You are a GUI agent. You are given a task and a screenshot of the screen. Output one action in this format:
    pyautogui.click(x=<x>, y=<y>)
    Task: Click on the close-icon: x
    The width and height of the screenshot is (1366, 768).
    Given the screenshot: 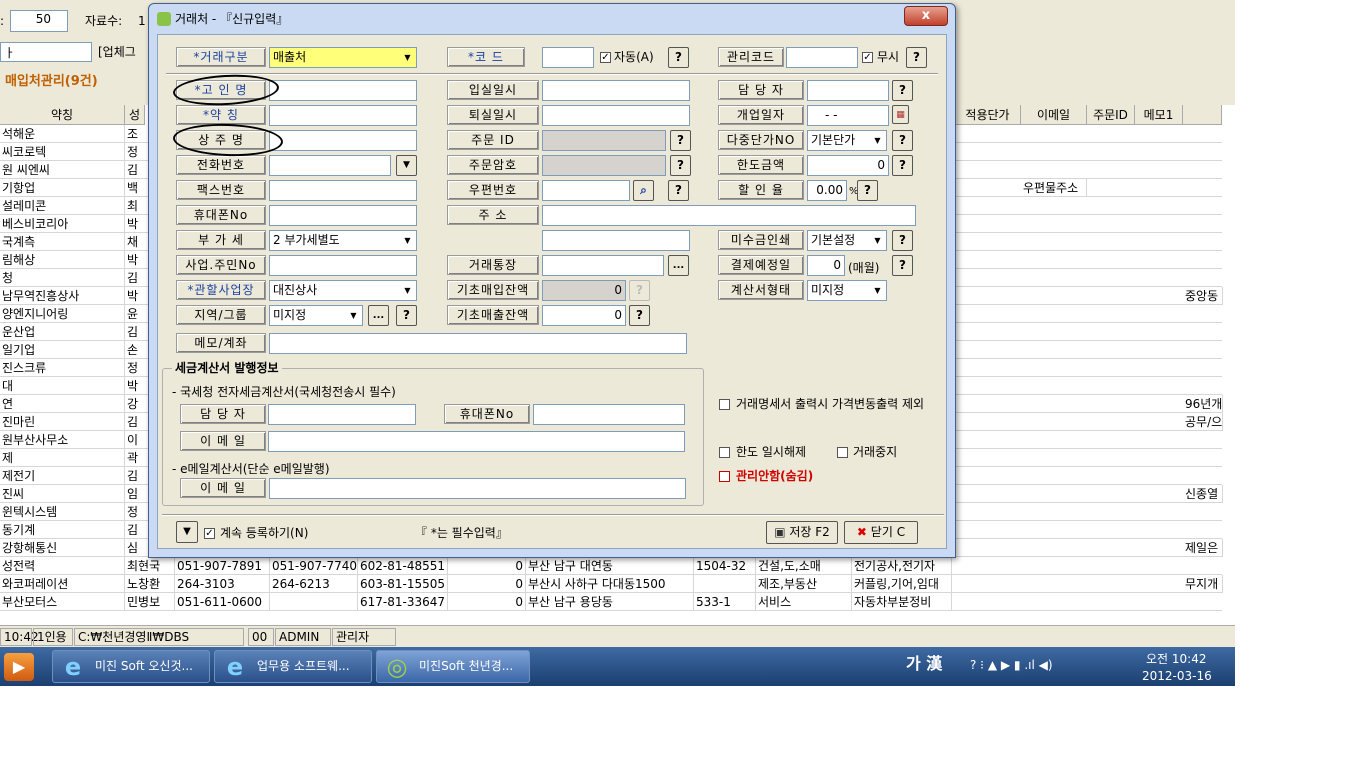 What is the action you would take?
    pyautogui.click(x=926, y=16)
    